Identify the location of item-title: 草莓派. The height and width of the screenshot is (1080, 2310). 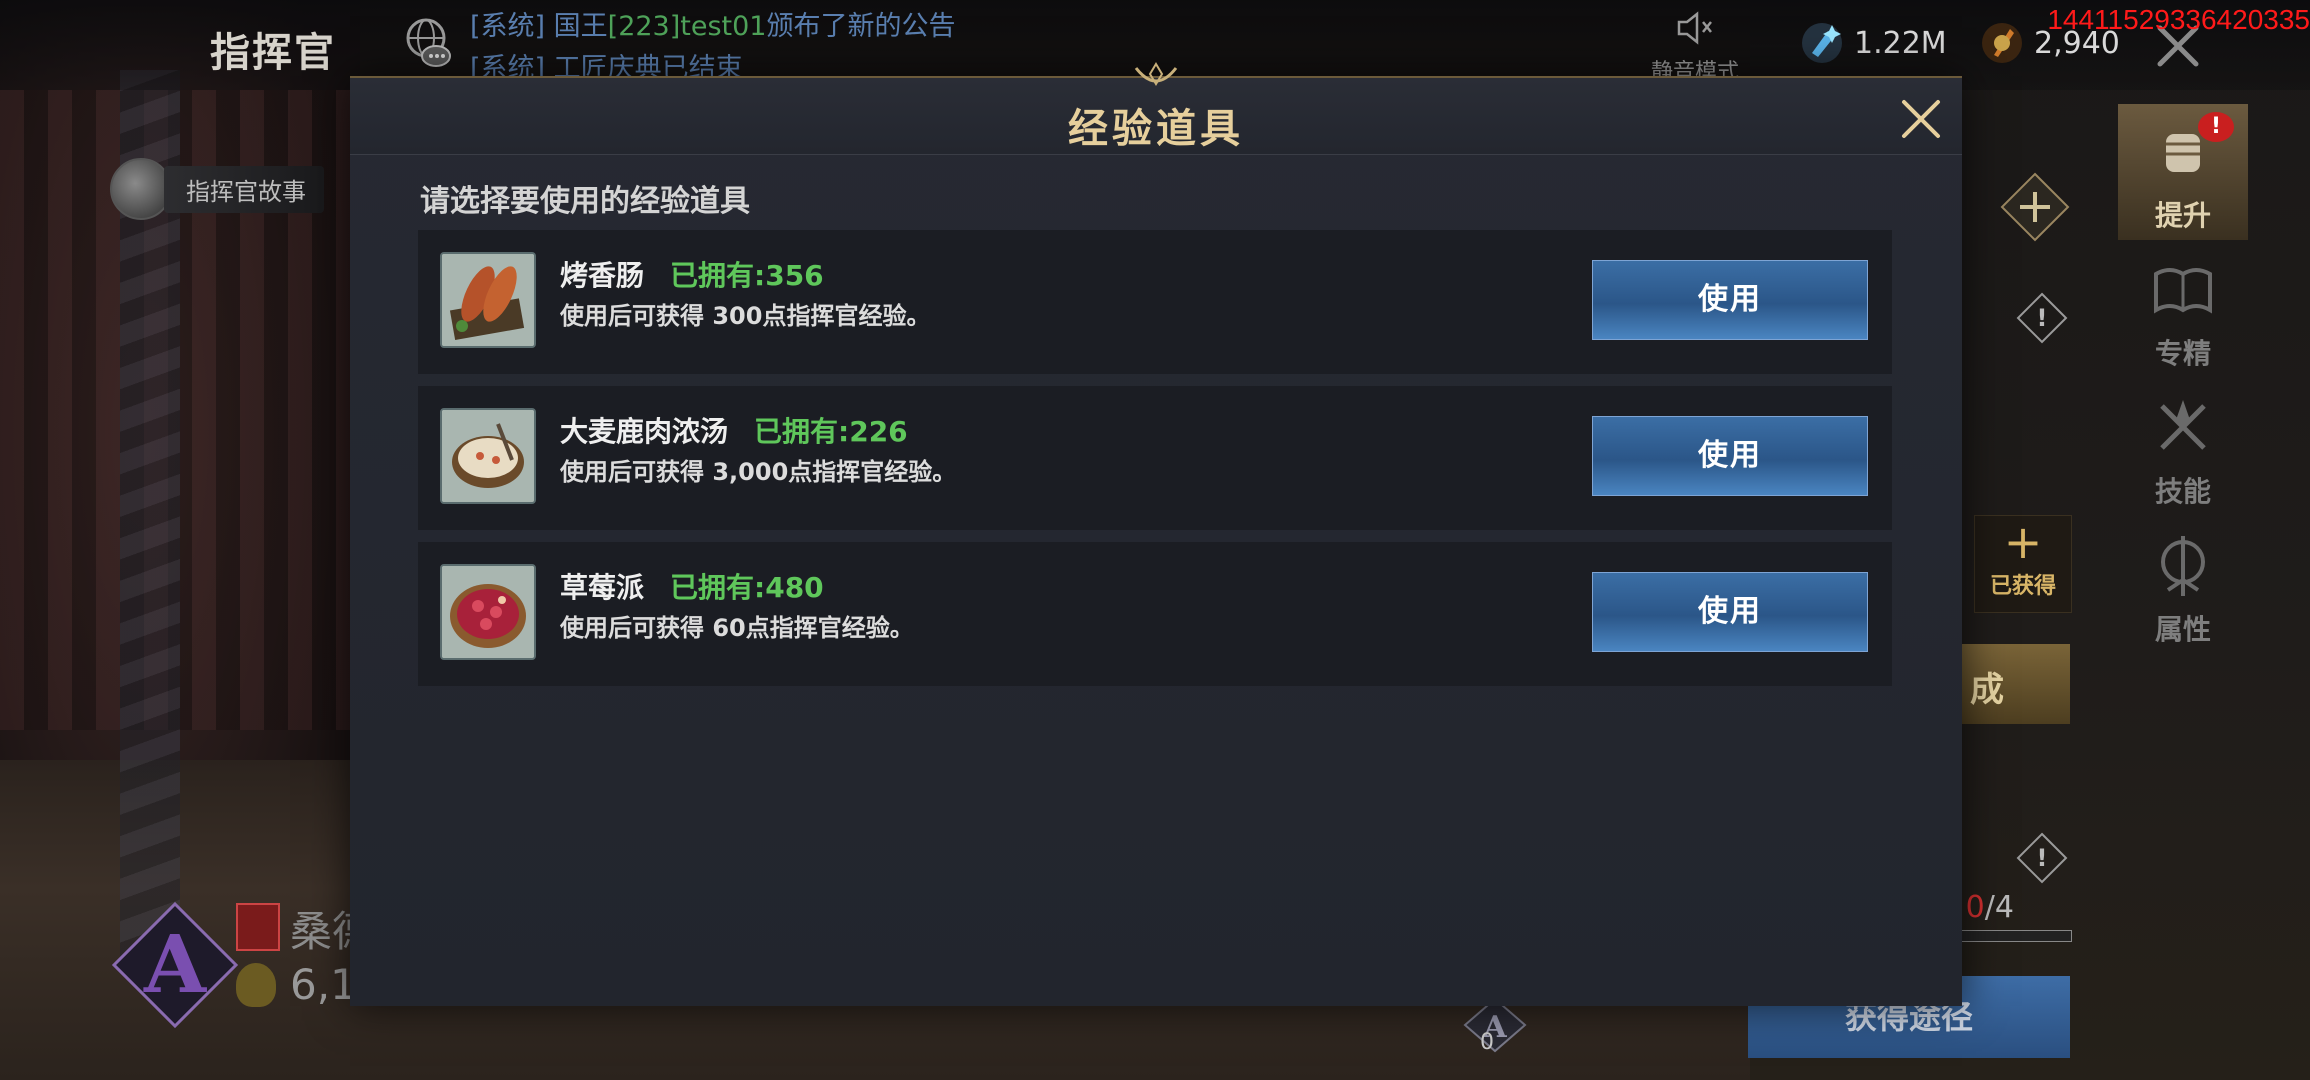
(602, 587).